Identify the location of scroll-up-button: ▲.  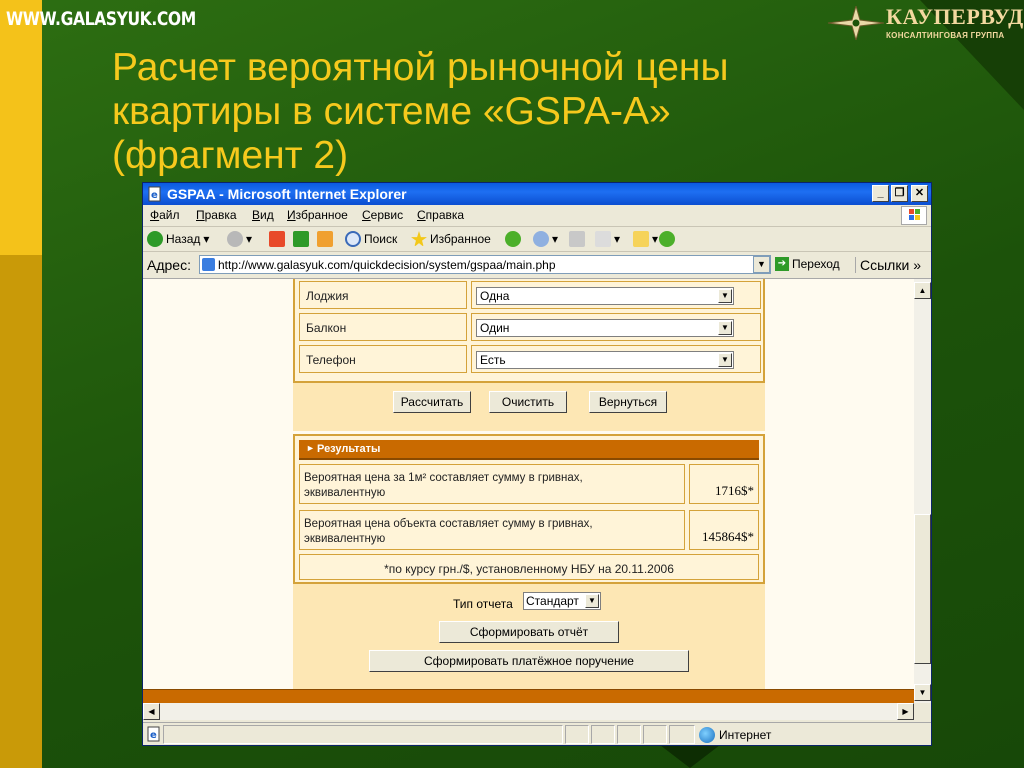
(922, 290).